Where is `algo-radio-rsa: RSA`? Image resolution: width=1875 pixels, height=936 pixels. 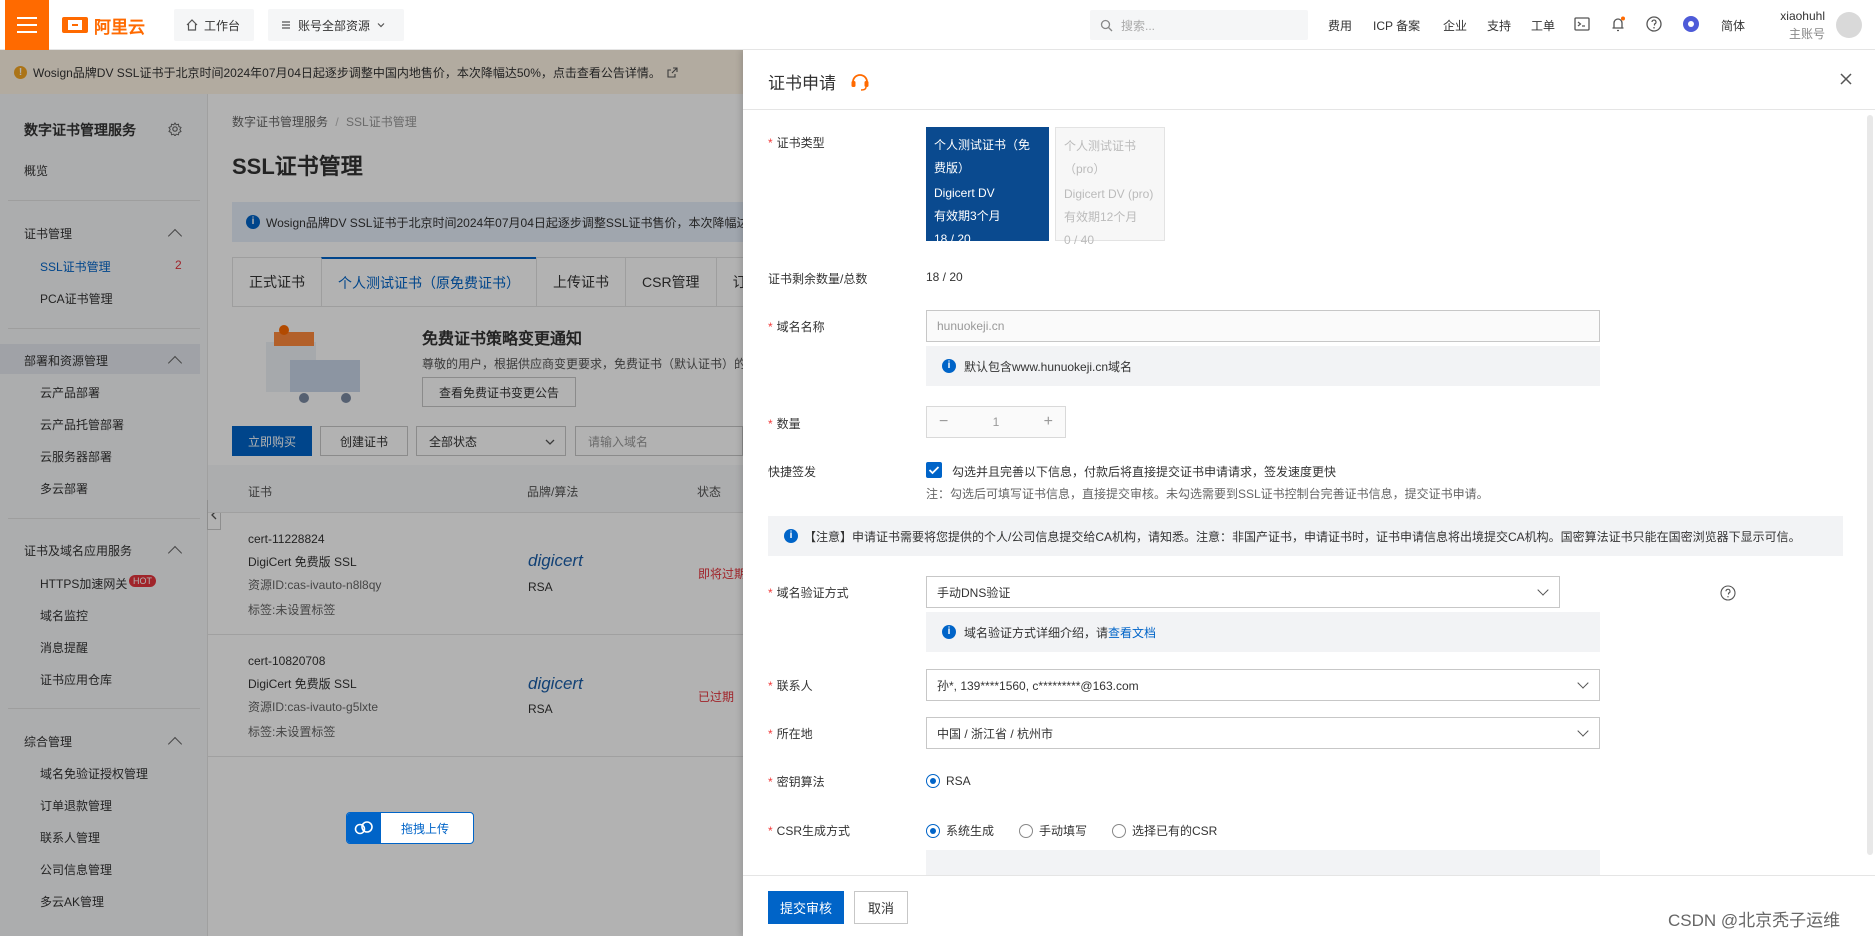
algo-radio-rsa: RSA is located at coordinates (948, 781).